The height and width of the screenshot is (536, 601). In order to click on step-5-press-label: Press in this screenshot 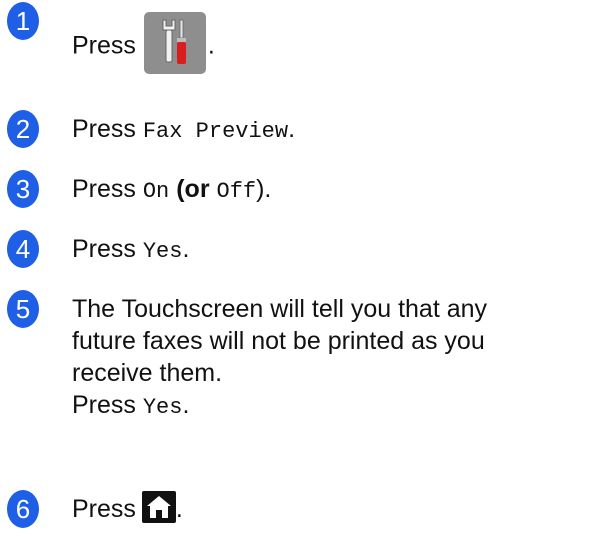, I will do `click(104, 405)`.